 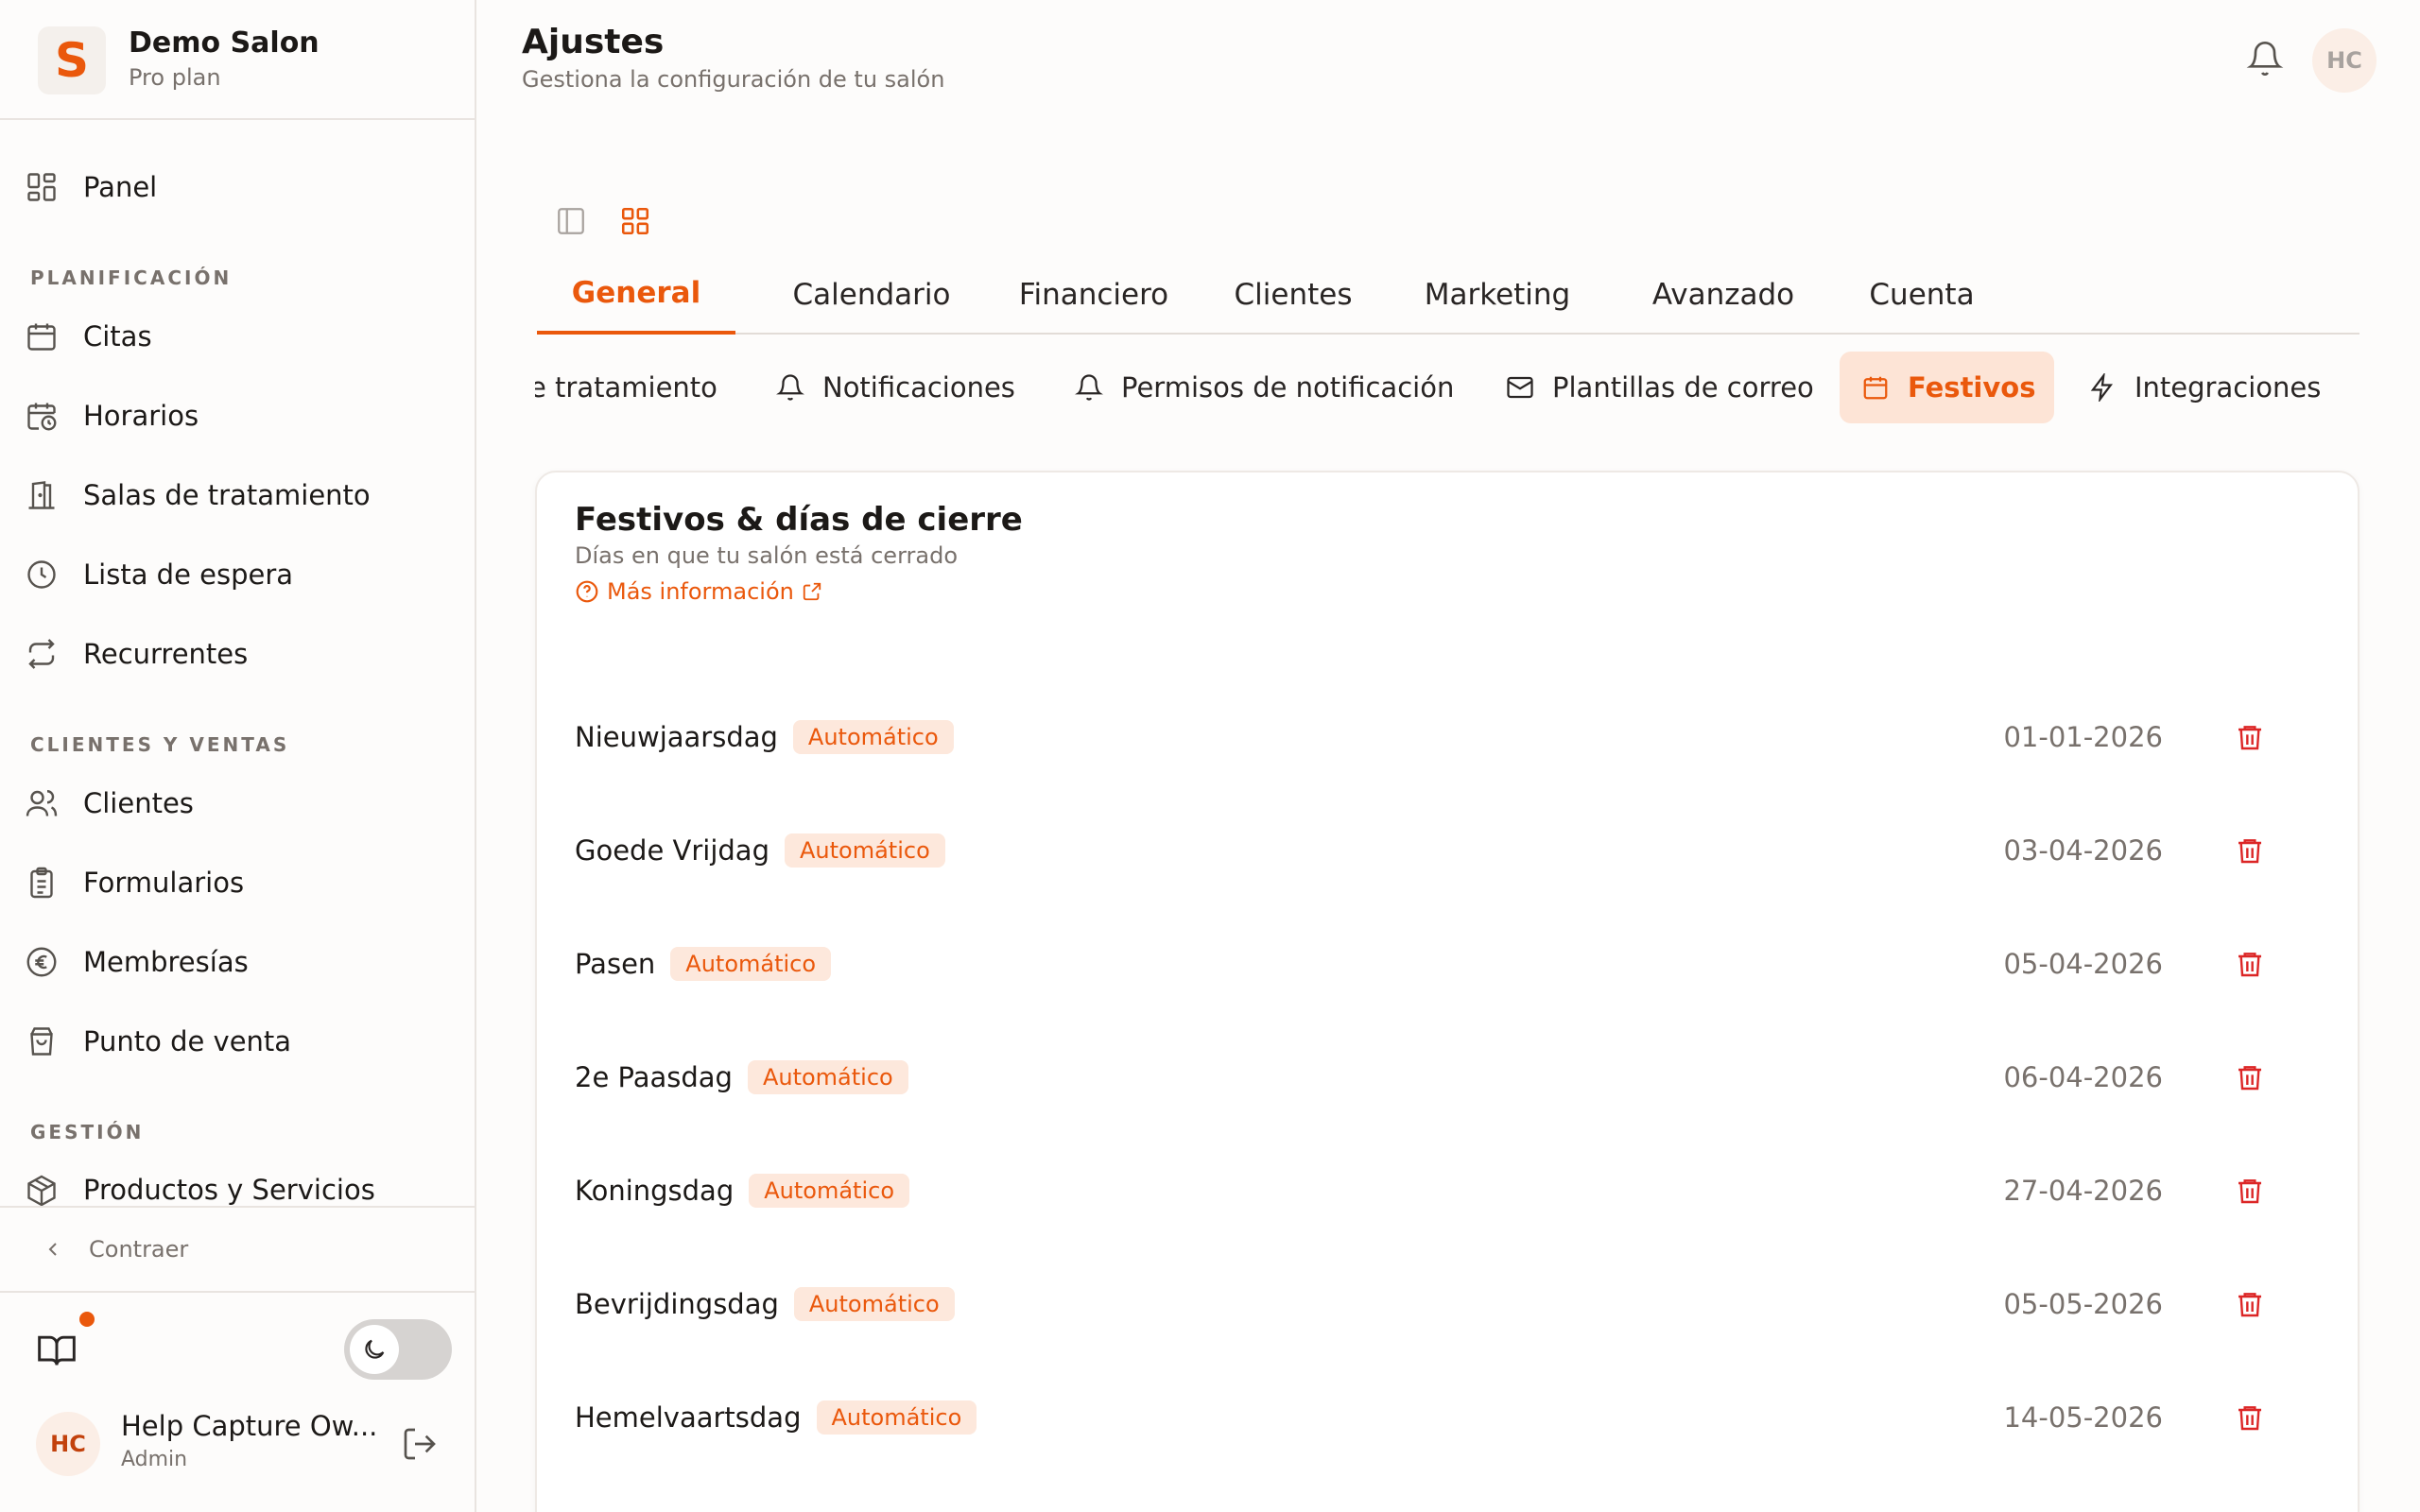 What do you see at coordinates (2083, 737) in the screenshot?
I see `holiday-date: 01-01-2026` at bounding box center [2083, 737].